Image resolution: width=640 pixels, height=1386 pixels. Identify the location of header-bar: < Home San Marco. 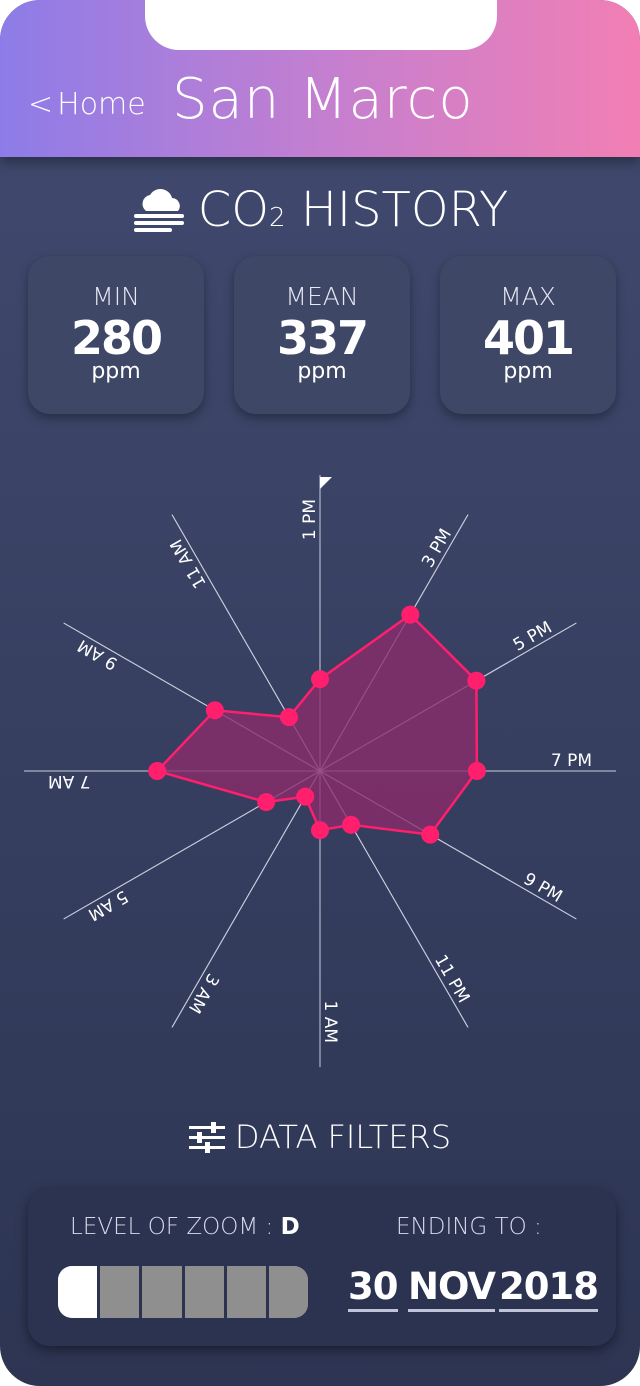
(320, 78).